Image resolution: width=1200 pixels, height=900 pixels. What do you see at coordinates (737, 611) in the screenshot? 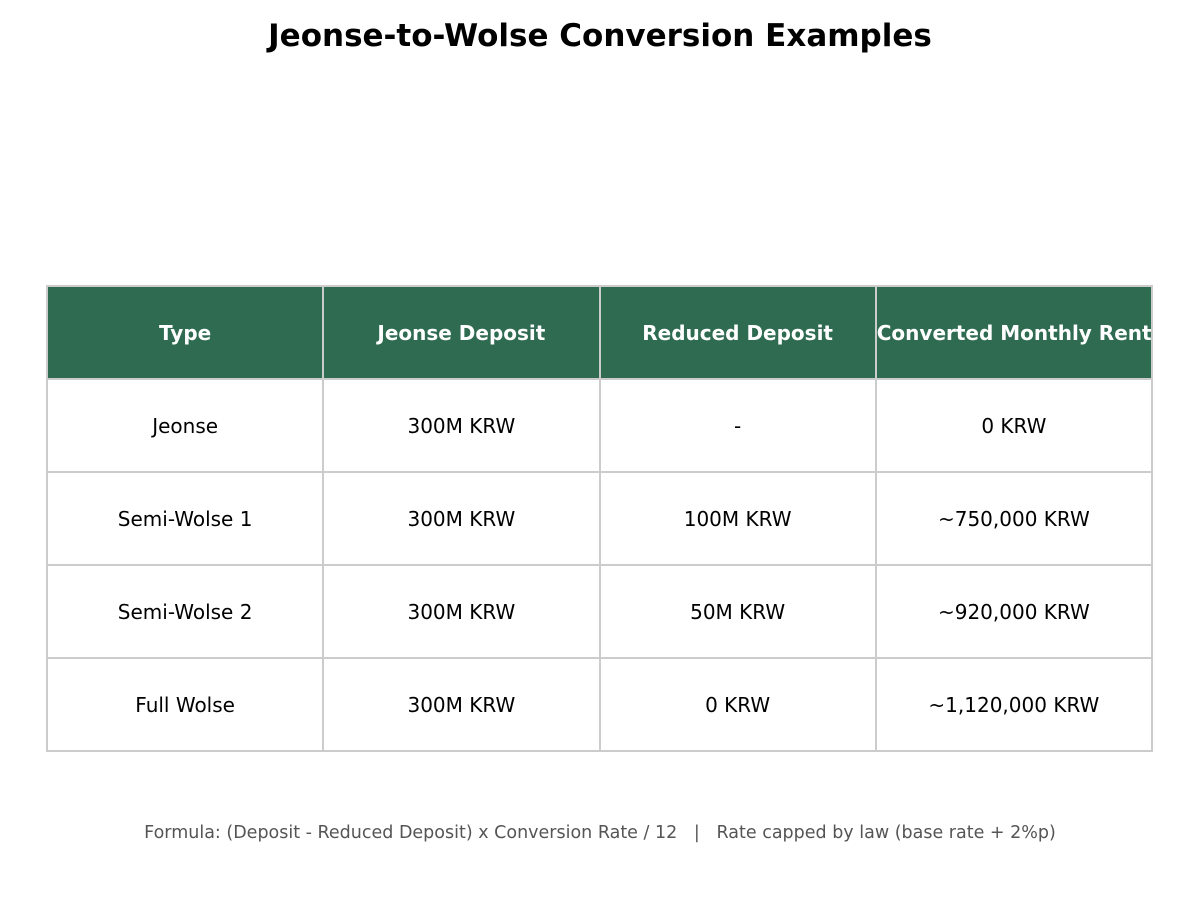
I see `table-cell: 50M KRW` at bounding box center [737, 611].